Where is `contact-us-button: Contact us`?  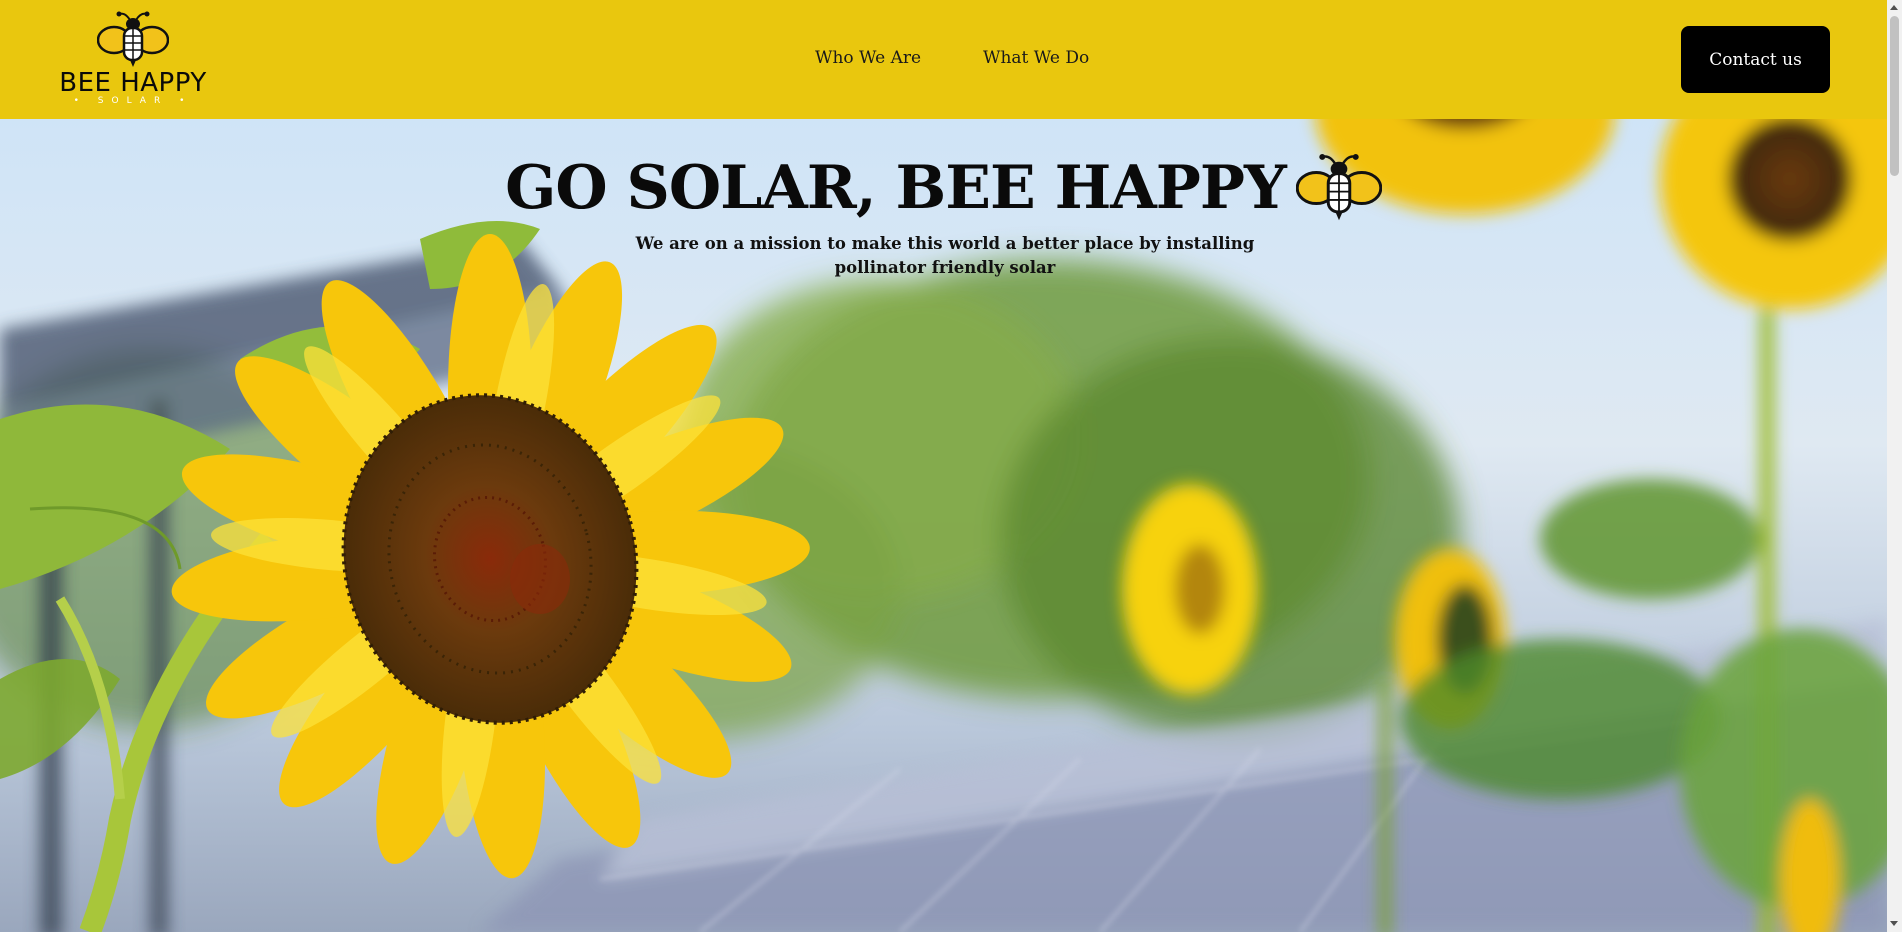 contact-us-button: Contact us is located at coordinates (1755, 59).